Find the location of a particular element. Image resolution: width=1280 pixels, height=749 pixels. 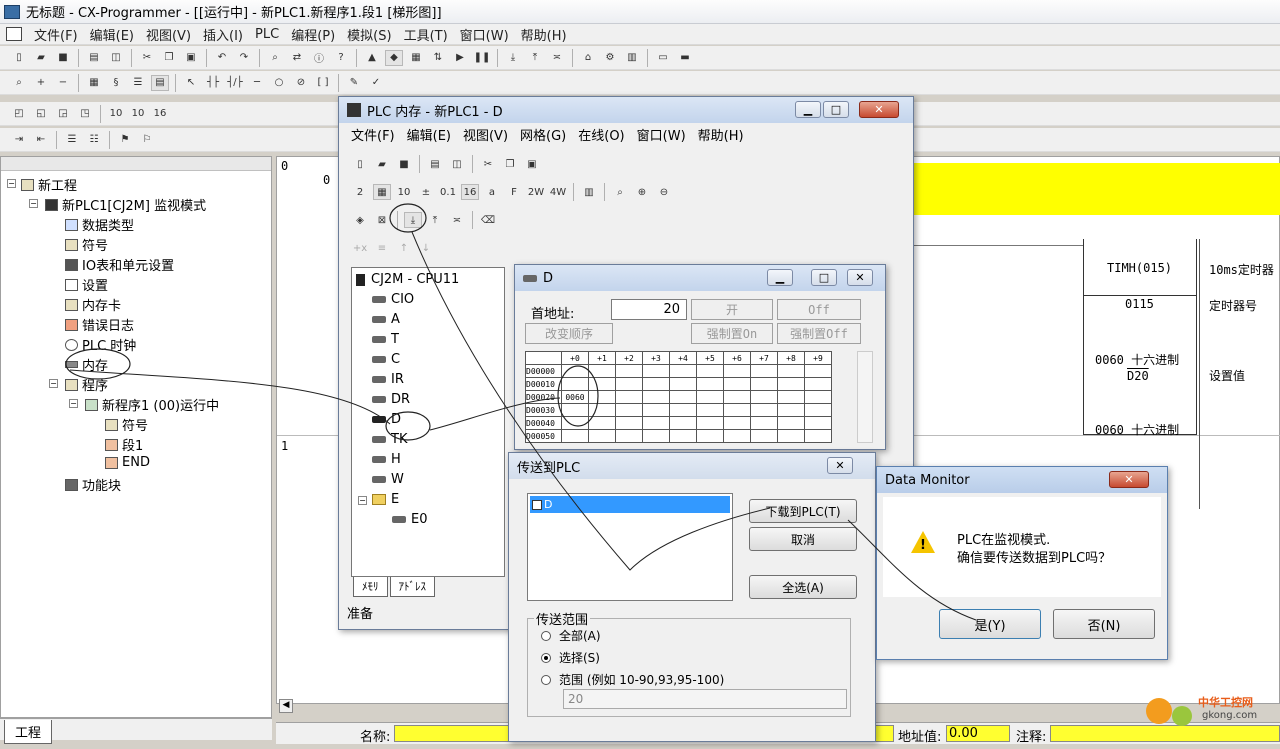

area-dr: DR is located at coordinates (391, 399).